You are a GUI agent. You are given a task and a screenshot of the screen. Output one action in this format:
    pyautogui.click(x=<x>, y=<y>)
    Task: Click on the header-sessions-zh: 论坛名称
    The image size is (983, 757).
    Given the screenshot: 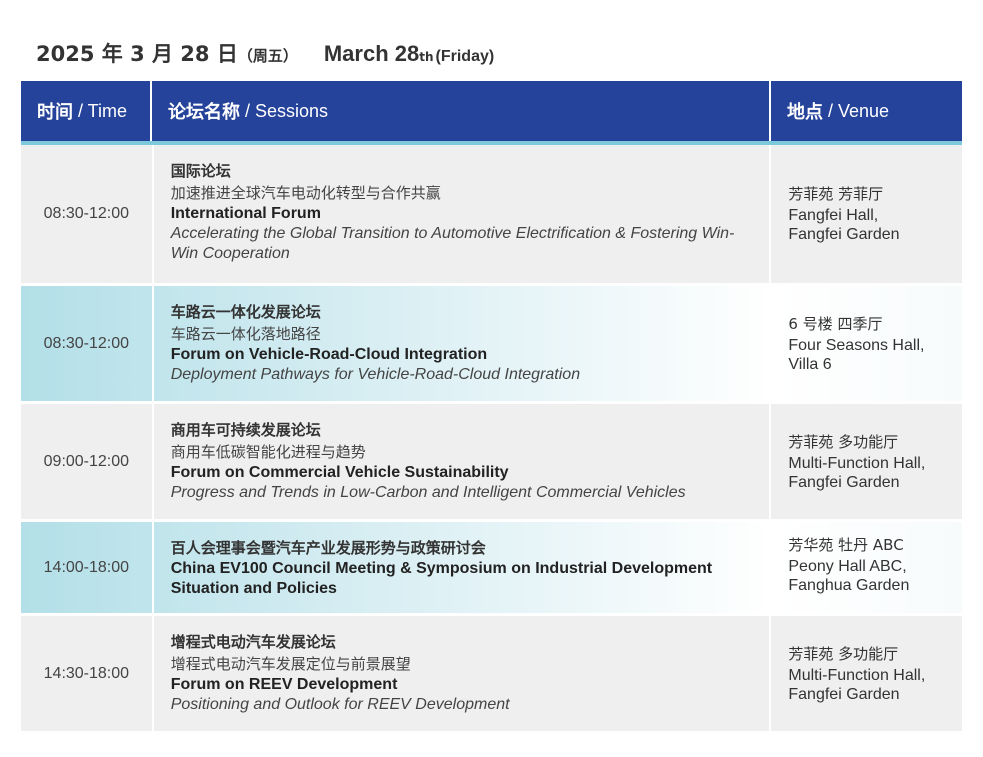 What is the action you would take?
    pyautogui.click(x=204, y=112)
    